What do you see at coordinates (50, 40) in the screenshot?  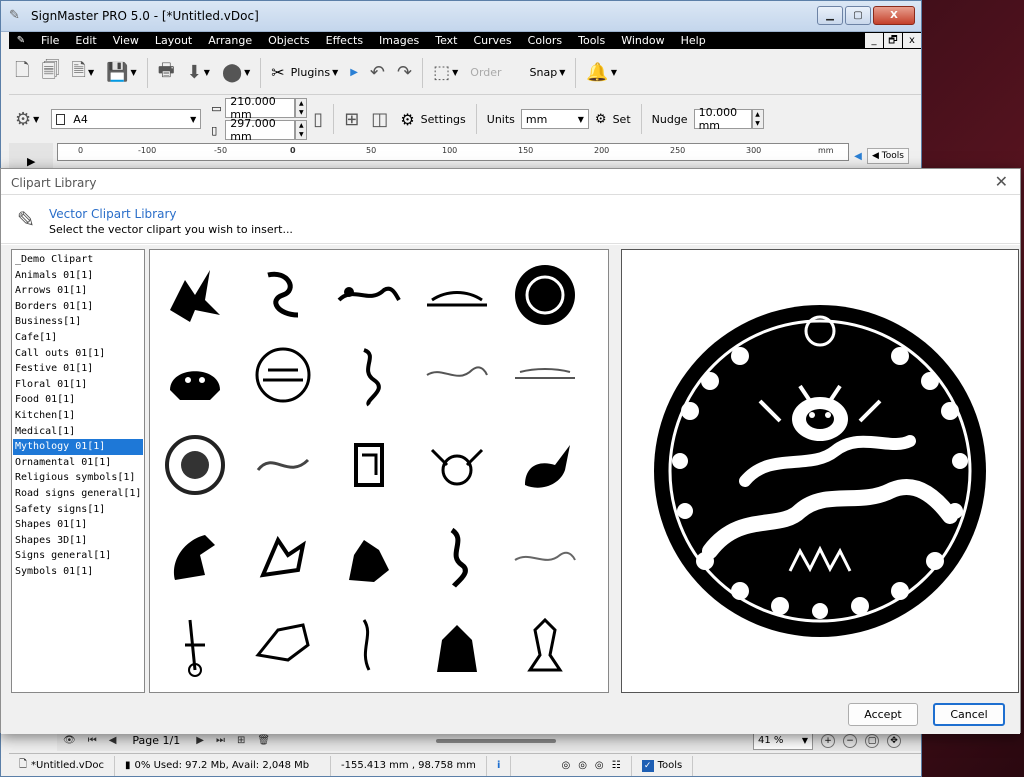 I see `menu-file: File` at bounding box center [50, 40].